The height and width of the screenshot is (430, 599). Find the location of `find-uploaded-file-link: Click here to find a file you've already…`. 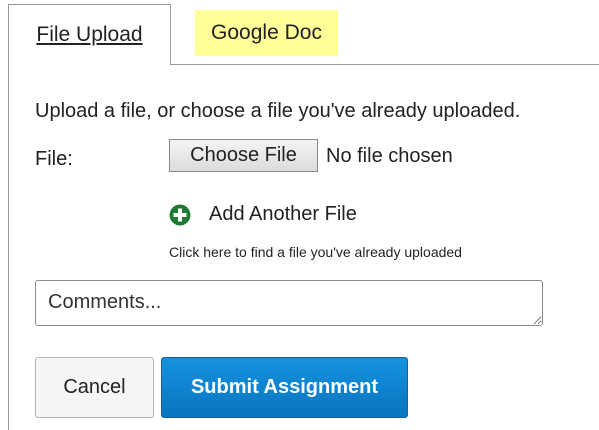

find-uploaded-file-link: Click here to find a file you've already… is located at coordinates (315, 252).